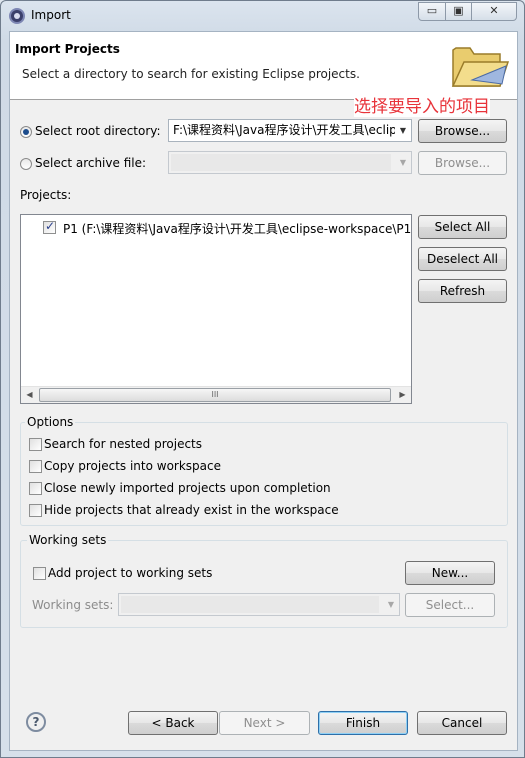 Image resolution: width=525 pixels, height=758 pixels. I want to click on maximize-icon: ▣, so click(458, 10).